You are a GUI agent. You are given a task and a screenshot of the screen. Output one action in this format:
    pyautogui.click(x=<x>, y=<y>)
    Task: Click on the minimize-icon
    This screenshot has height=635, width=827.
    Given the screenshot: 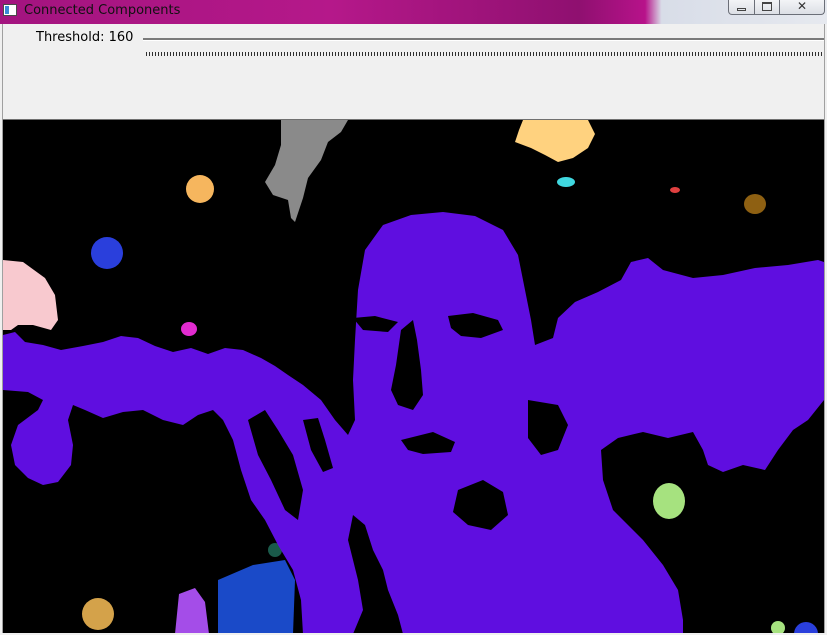 What is the action you would take?
    pyautogui.click(x=741, y=9)
    